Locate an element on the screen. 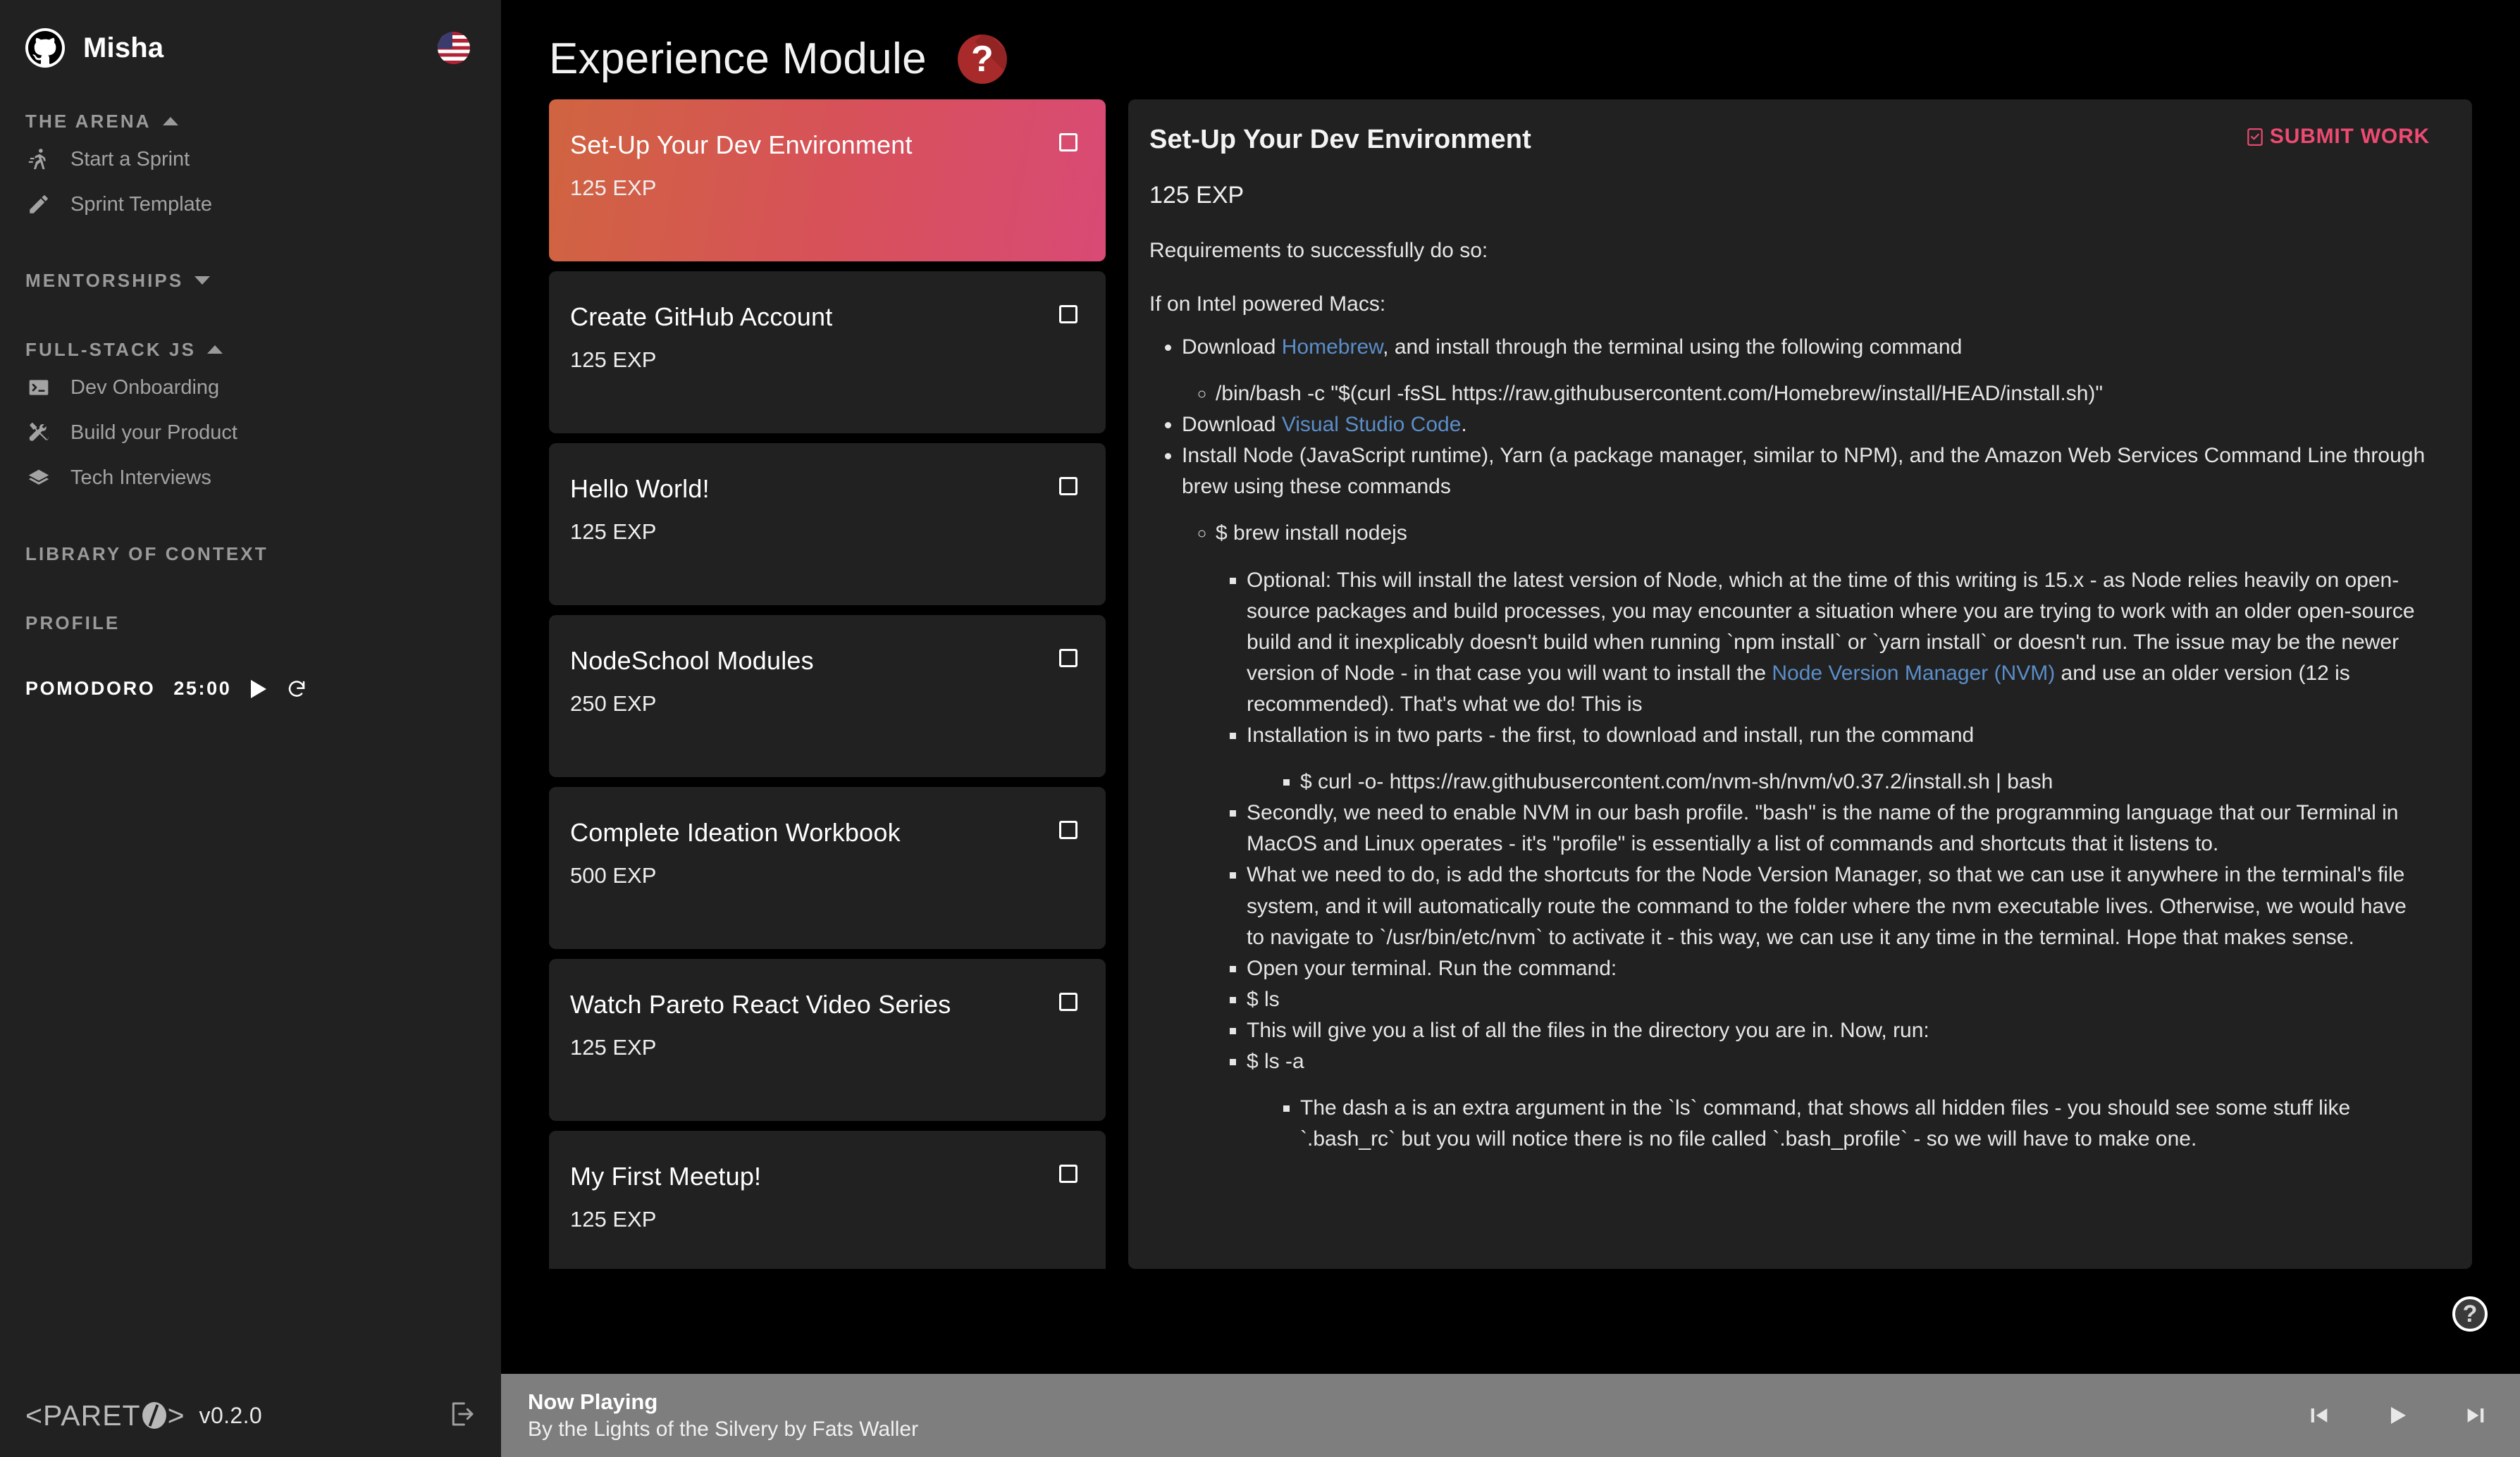 Image resolution: width=2520 pixels, height=1457 pixels. note-open-terminal: Open your terminal. Run the command: is located at coordinates (1839, 969).